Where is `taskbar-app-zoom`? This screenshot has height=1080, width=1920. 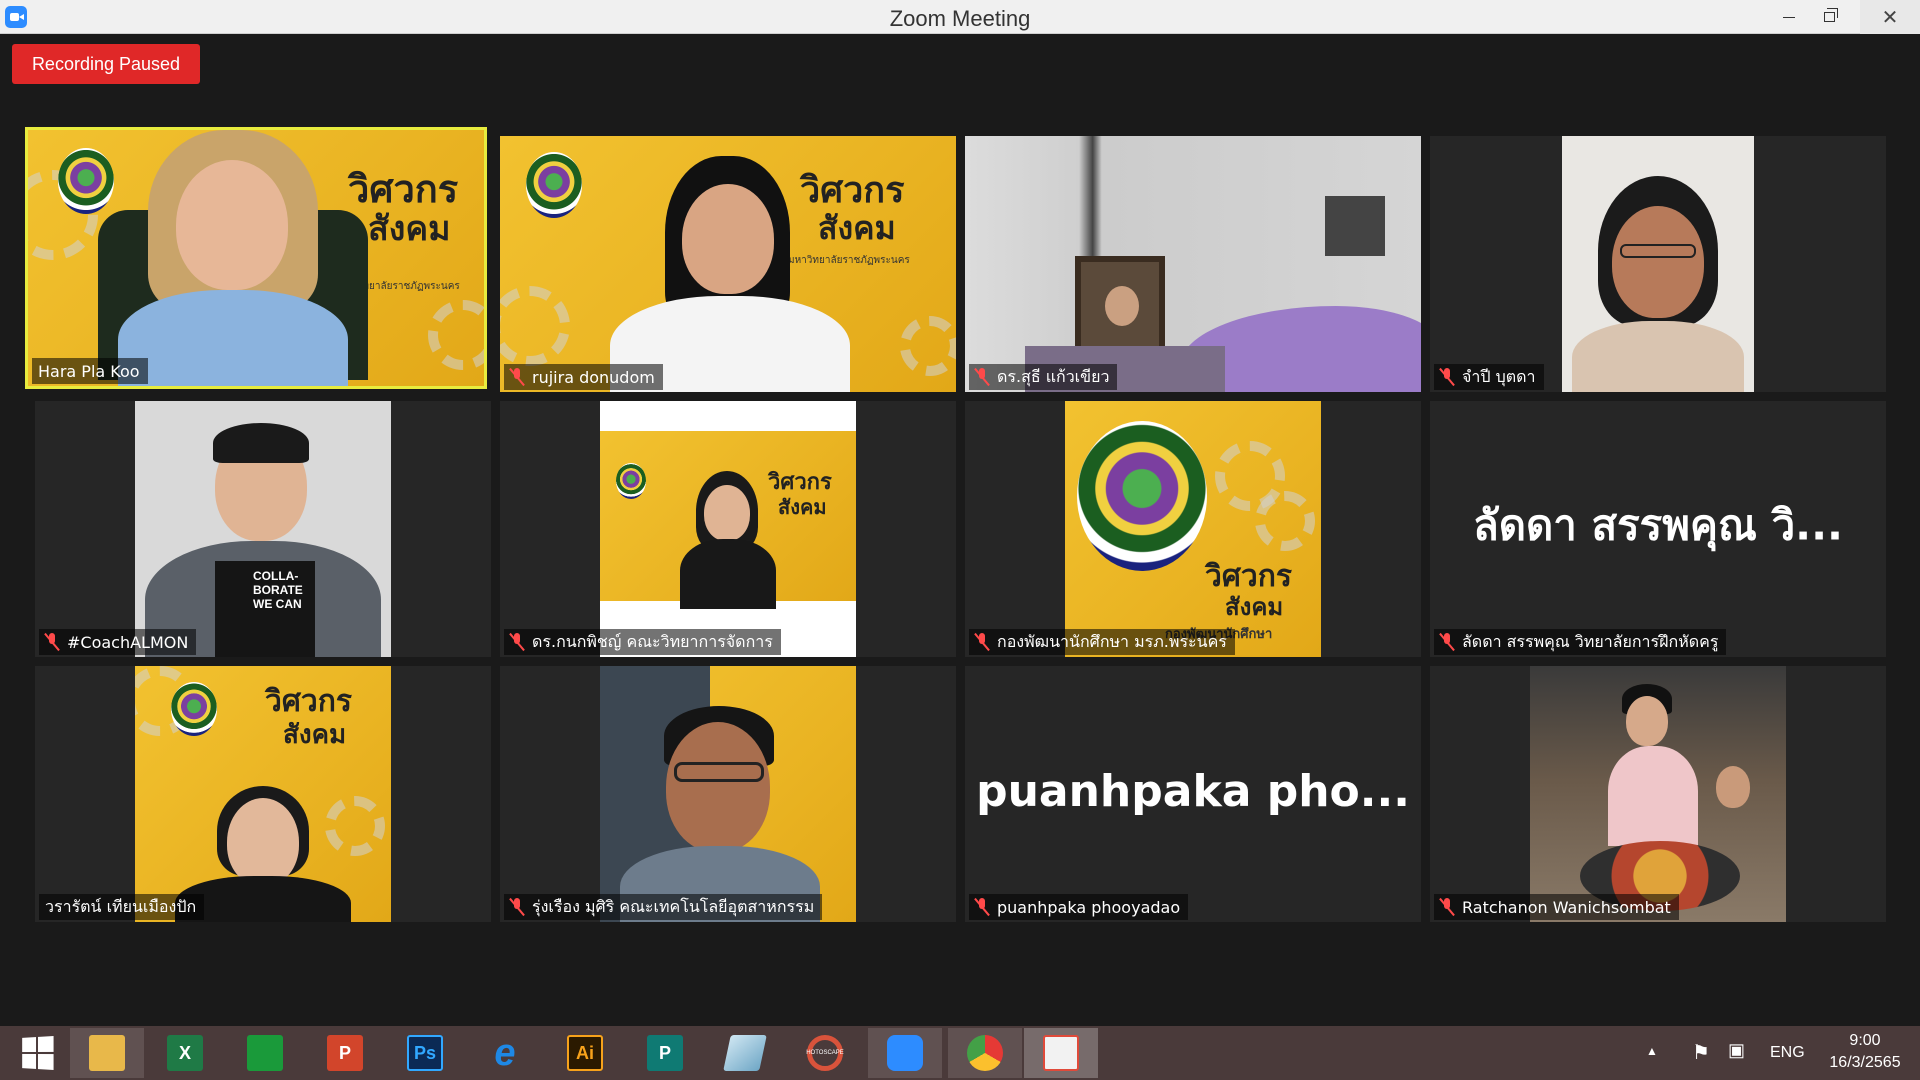 taskbar-app-zoom is located at coordinates (905, 1053).